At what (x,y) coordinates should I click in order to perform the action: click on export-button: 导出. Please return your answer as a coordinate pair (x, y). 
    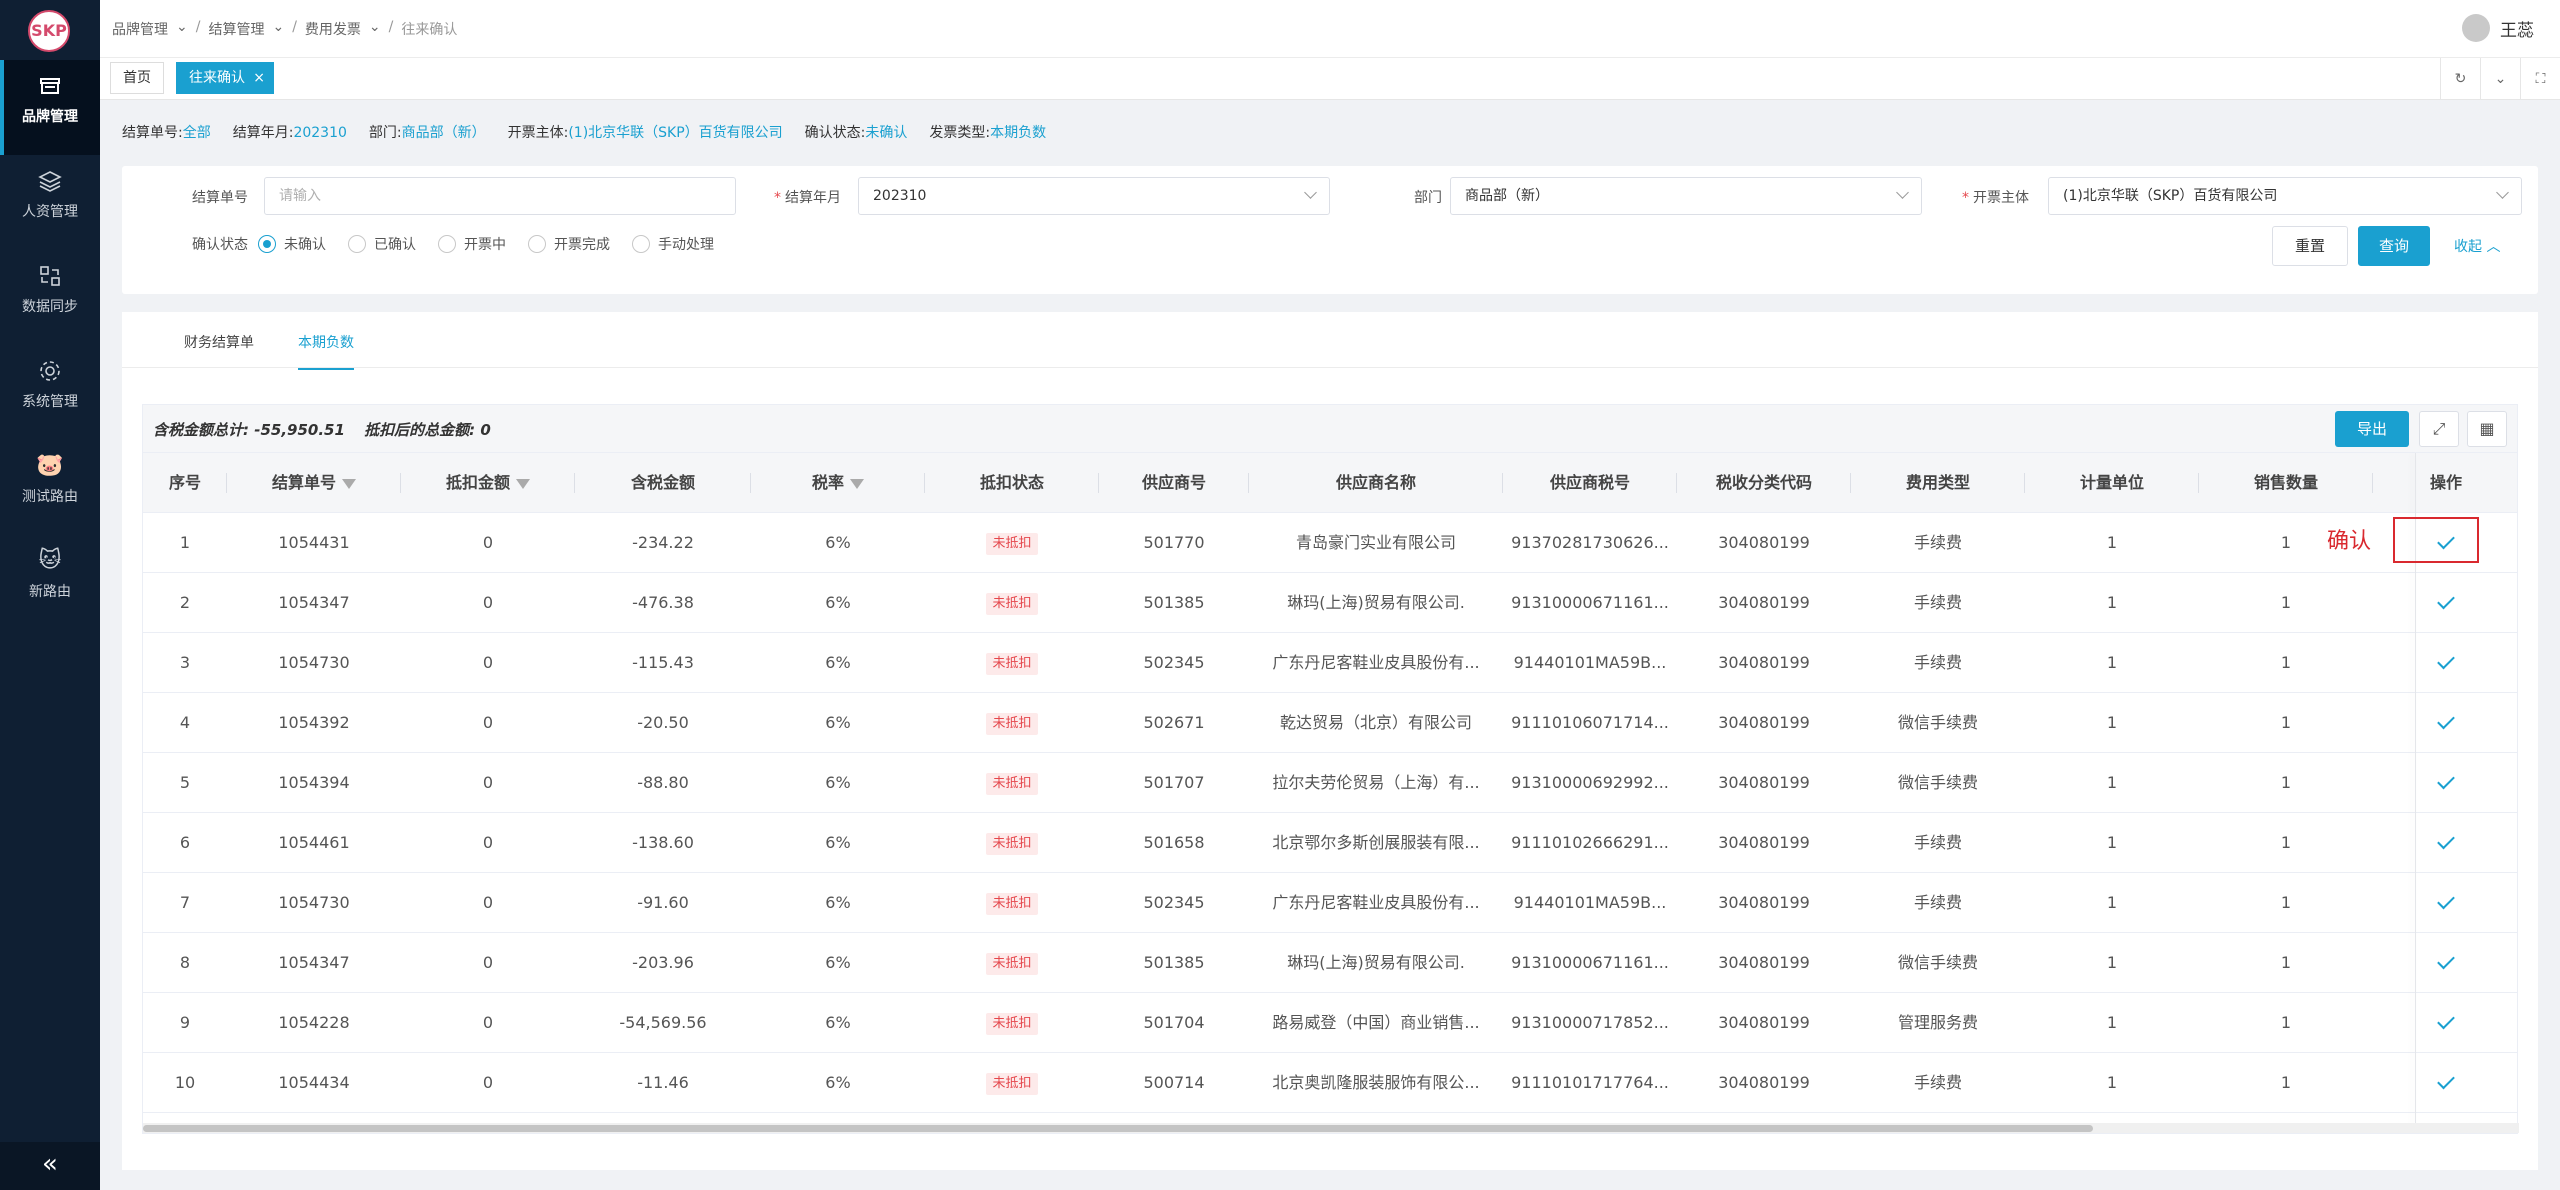
    Looking at the image, I should click on (2372, 429).